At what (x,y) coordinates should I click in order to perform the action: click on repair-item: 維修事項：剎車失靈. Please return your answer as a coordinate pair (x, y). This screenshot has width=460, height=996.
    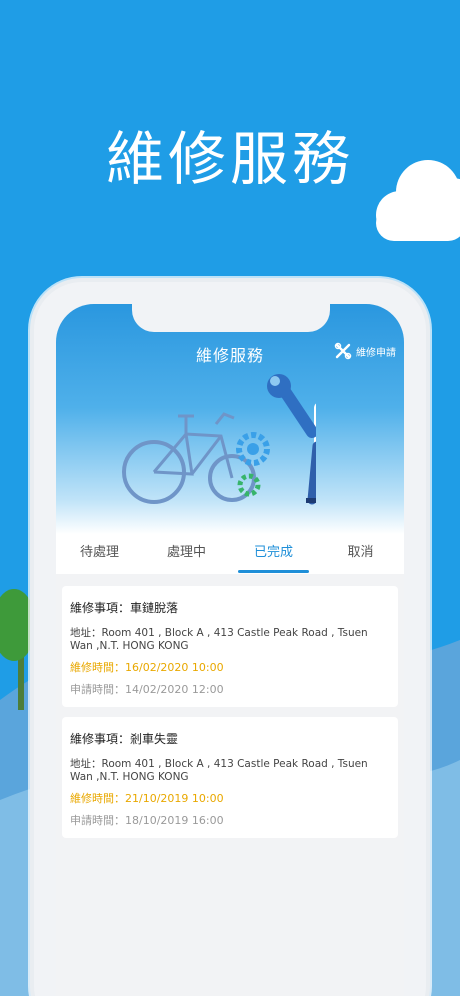
    Looking at the image, I should click on (124, 739).